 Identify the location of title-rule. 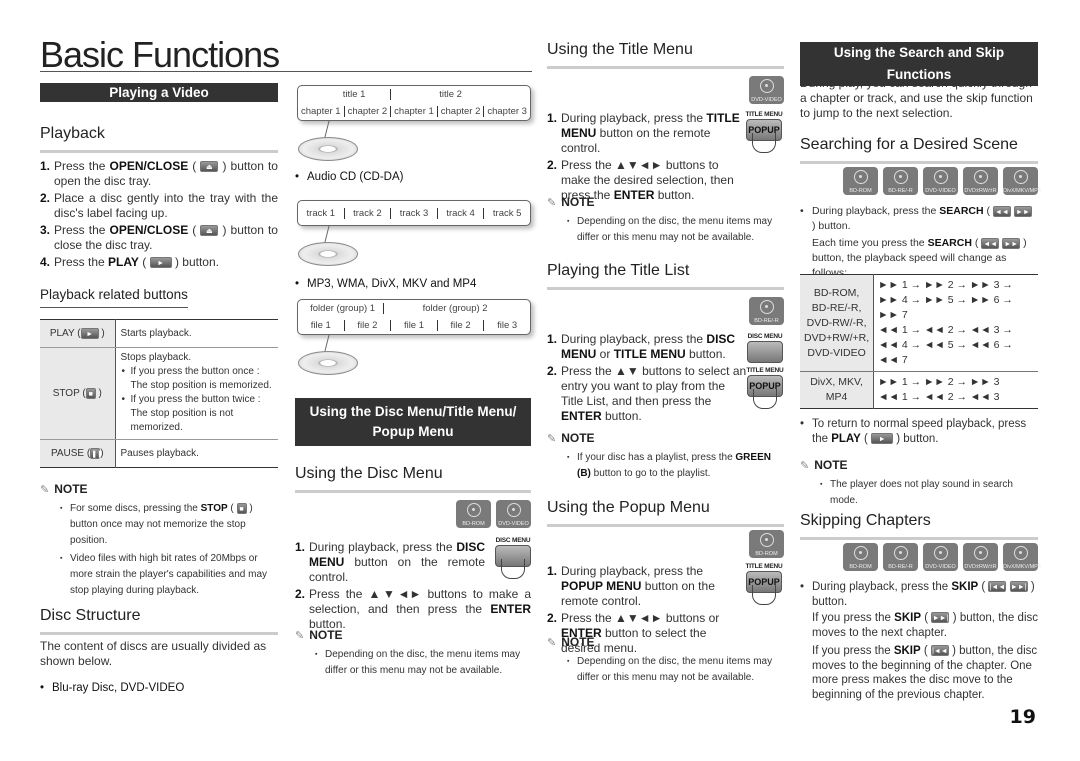
(286, 71).